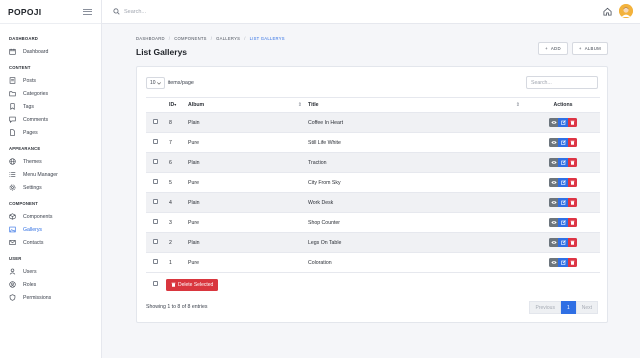 This screenshot has width=640, height=358. What do you see at coordinates (607, 11) in the screenshot?
I see `home-icon` at bounding box center [607, 11].